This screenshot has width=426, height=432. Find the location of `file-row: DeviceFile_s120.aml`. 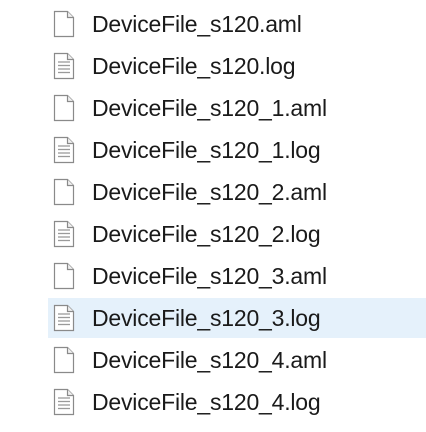

file-row: DeviceFile_s120.aml is located at coordinates (237, 24).